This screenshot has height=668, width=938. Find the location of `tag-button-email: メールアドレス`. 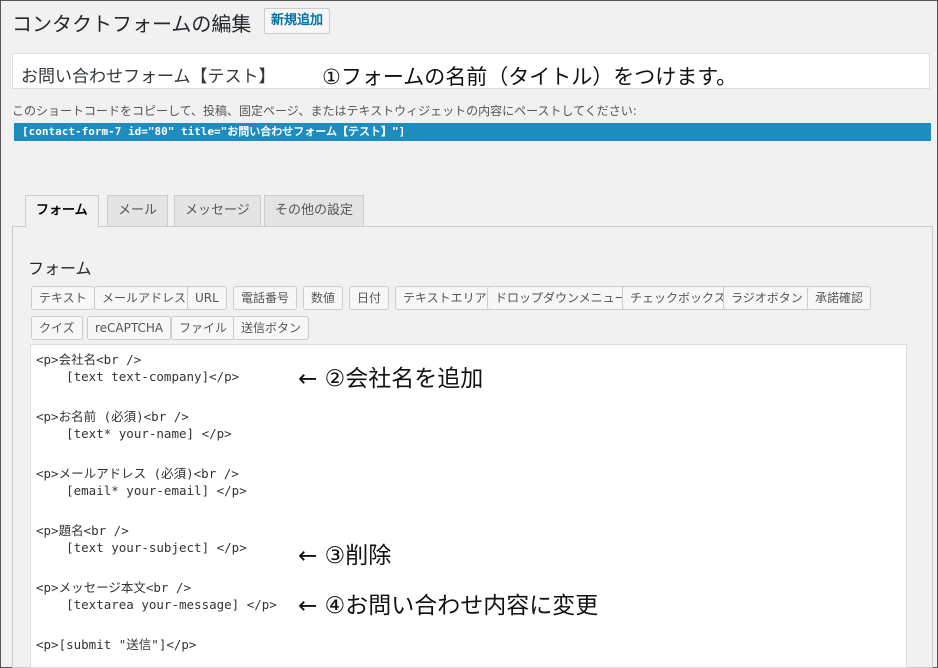

tag-button-email: メールアドレス is located at coordinates (144, 298).